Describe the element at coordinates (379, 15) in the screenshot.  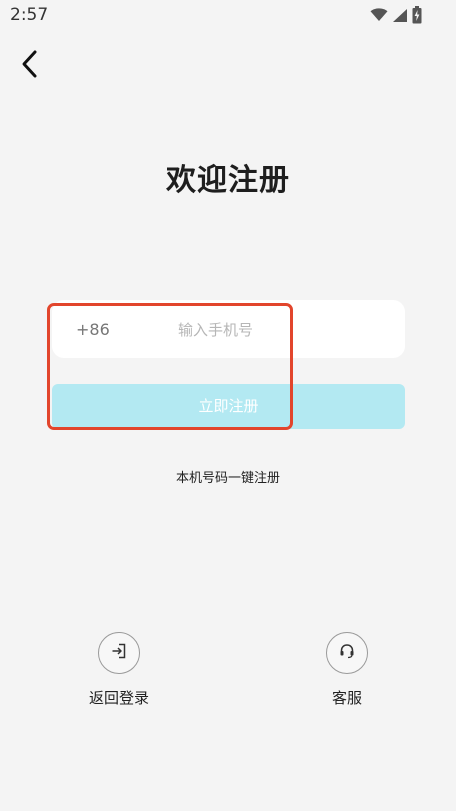
I see `wifi-icon` at that location.